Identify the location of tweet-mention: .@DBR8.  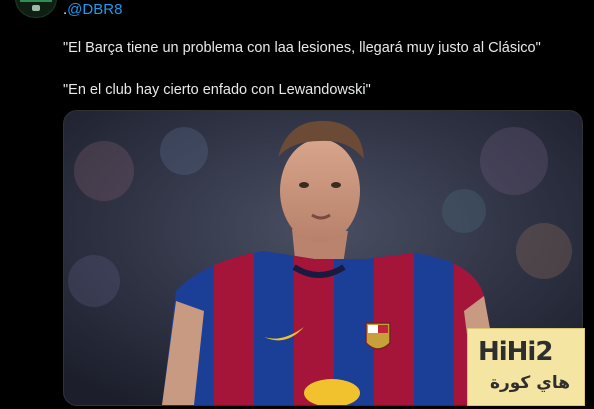
(92, 9).